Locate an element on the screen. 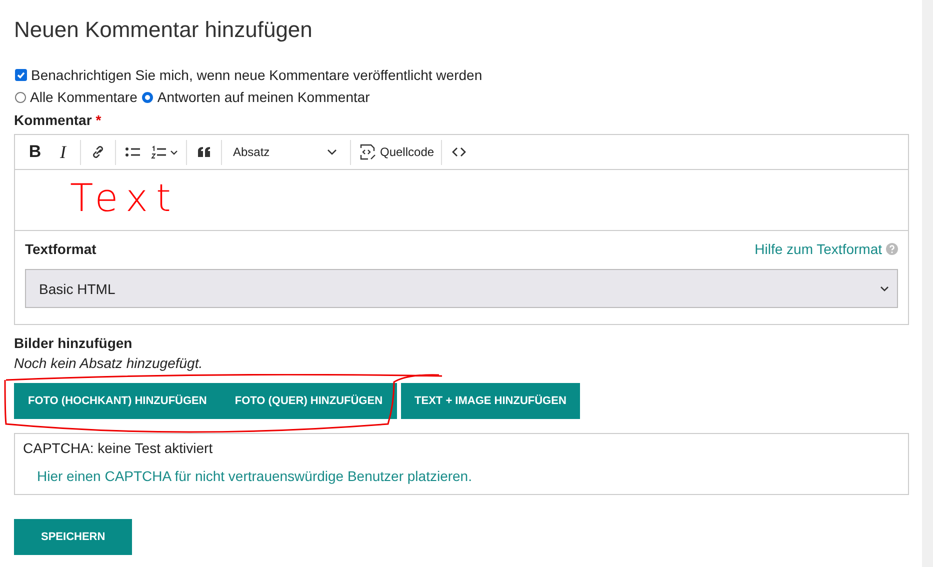 The width and height of the screenshot is (933, 567). numbered-list-icon is located at coordinates (165, 152).